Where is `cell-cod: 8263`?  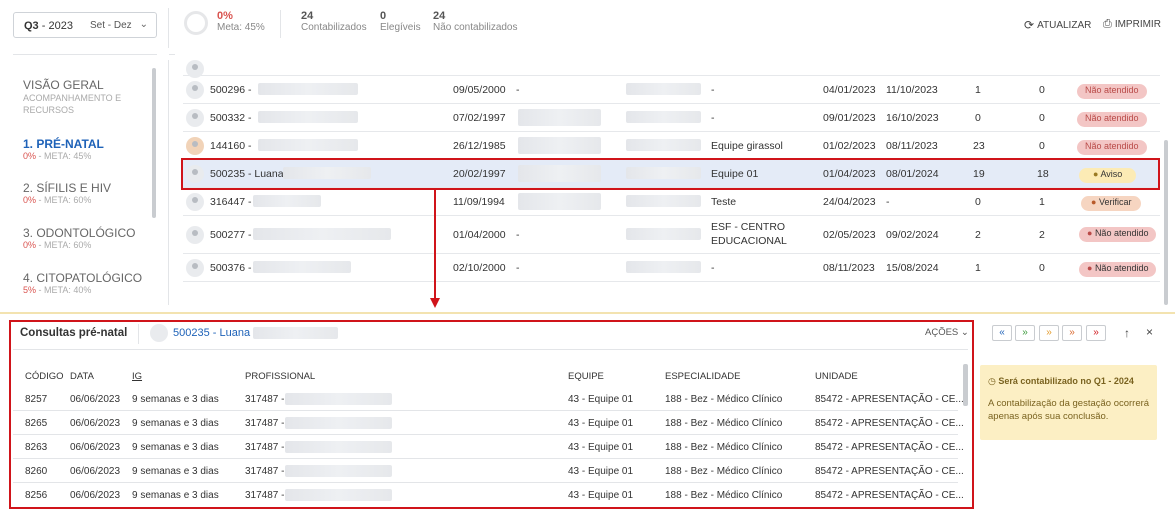 cell-cod: 8263 is located at coordinates (36, 447).